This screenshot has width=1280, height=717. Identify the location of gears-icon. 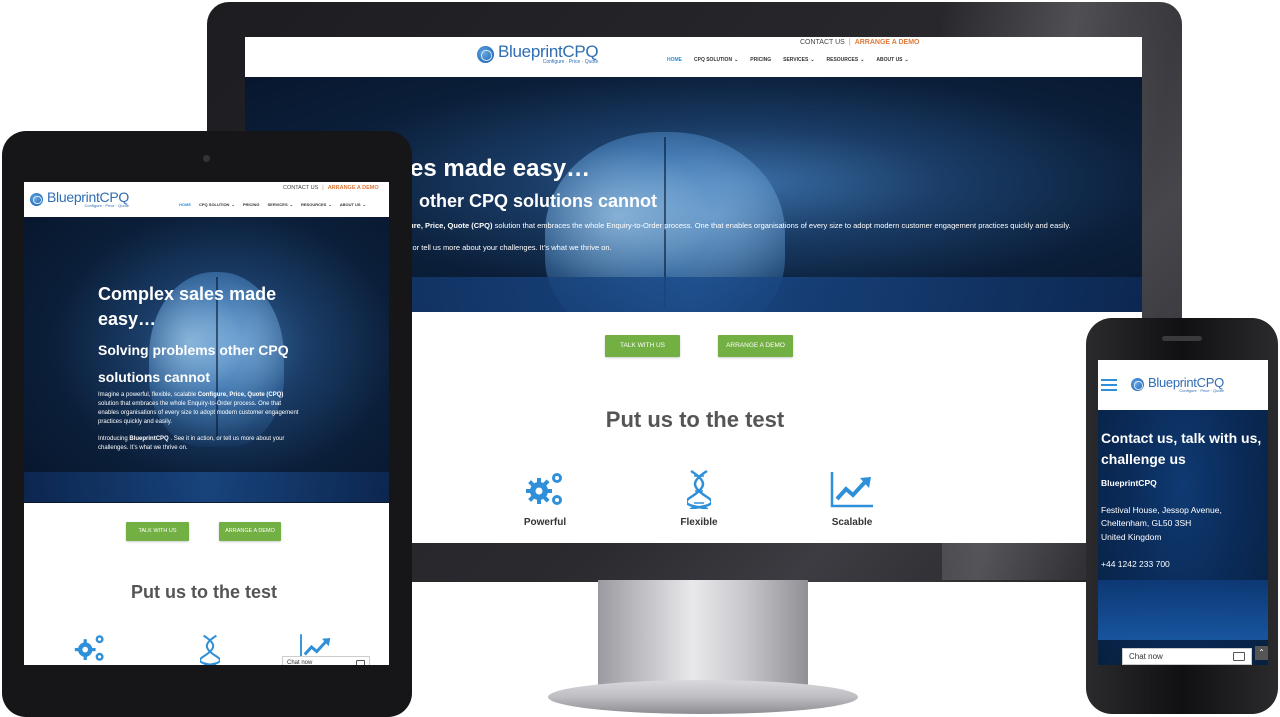
(89, 648).